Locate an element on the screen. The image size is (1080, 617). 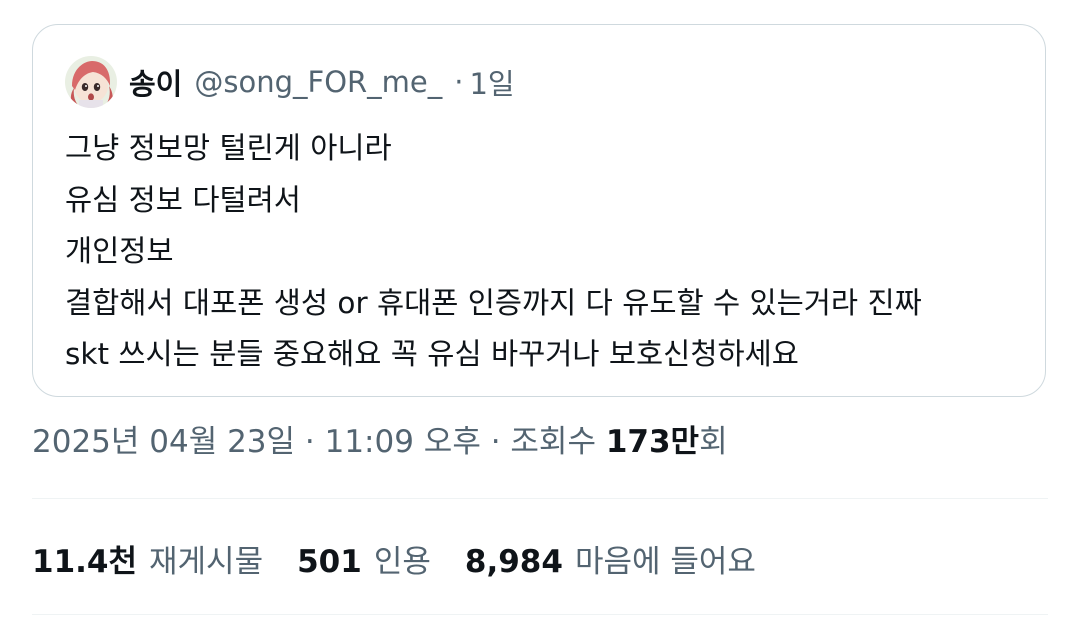
avatar-anime-girl-icon is located at coordinates (91, 82).